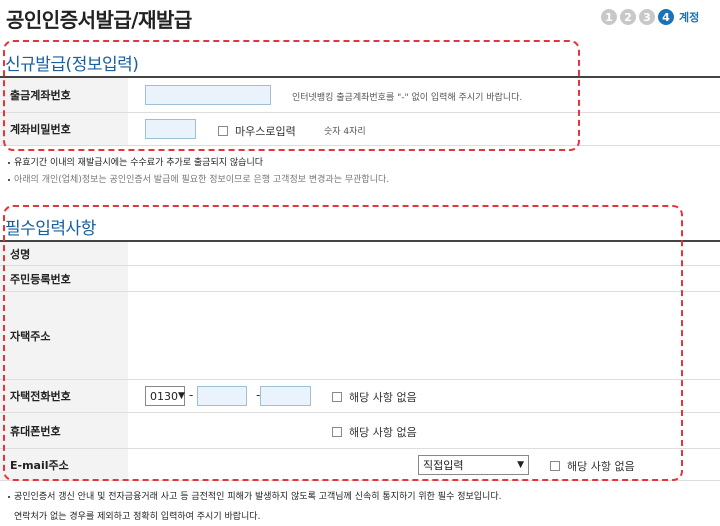  What do you see at coordinates (137, 517) in the screenshot?
I see `note-accurate-input-text: 연락처가 없는 경우를 제외하고 정확히 입력하여 주시기 바랍니다.` at bounding box center [137, 517].